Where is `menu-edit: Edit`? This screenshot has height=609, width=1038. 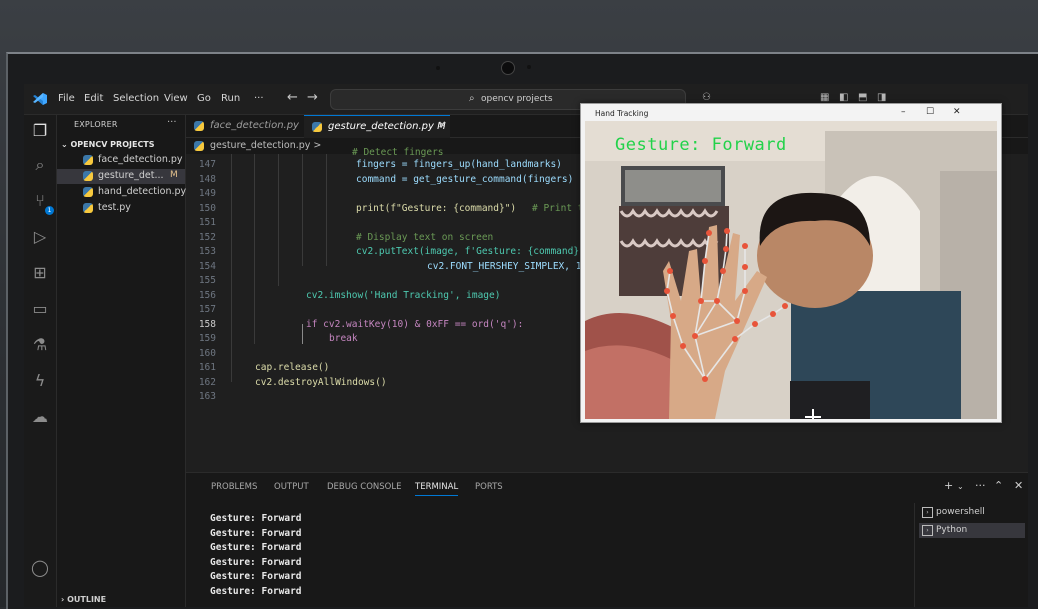
menu-edit: Edit is located at coordinates (93, 98).